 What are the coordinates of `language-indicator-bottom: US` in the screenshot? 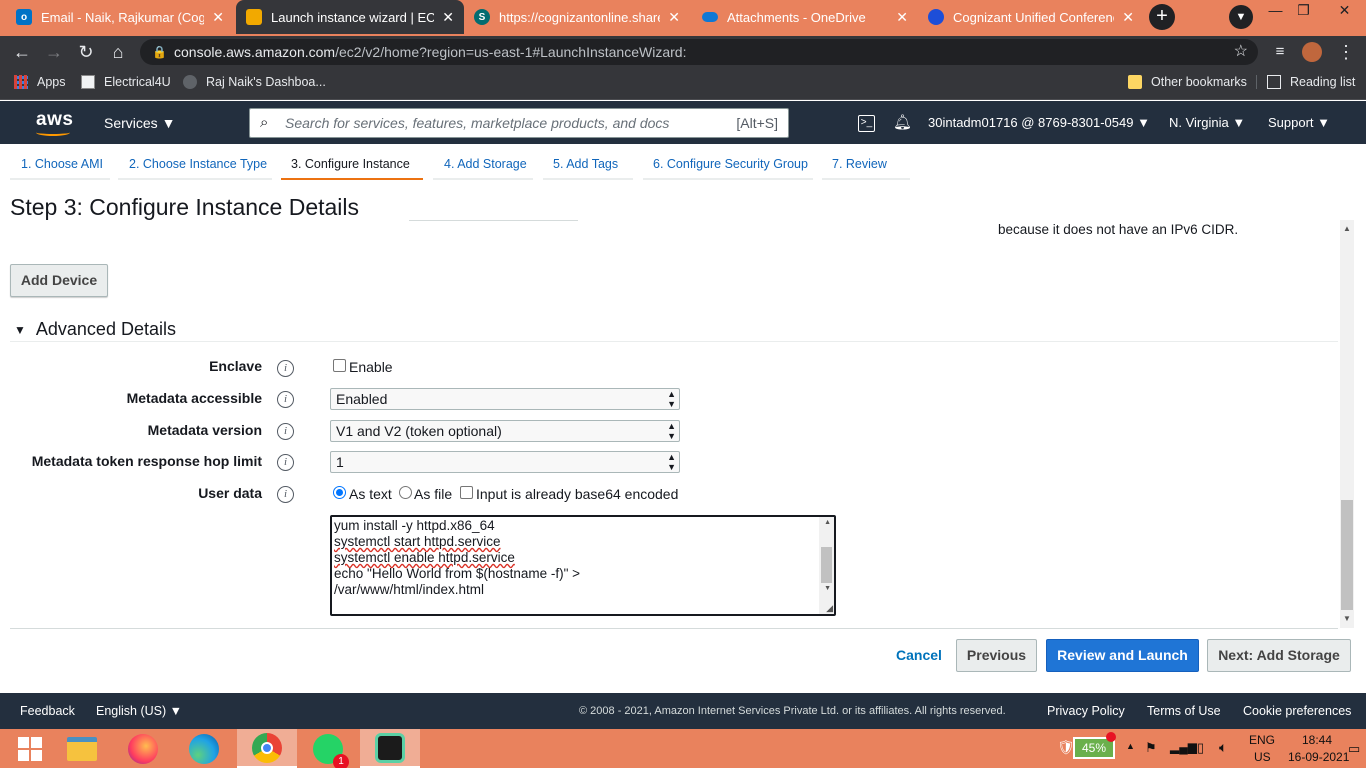 It's located at (1262, 757).